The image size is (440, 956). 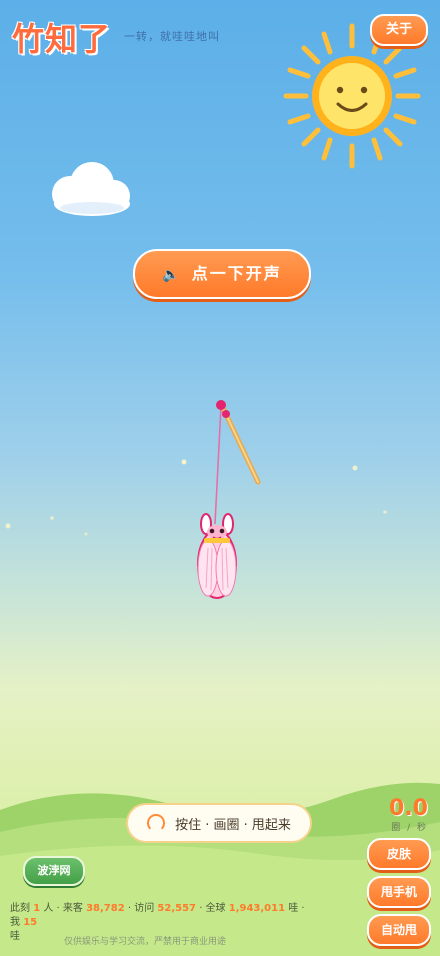 What do you see at coordinates (172, 36) in the screenshot?
I see `app-tagline: 一转，就哇哇地叫` at bounding box center [172, 36].